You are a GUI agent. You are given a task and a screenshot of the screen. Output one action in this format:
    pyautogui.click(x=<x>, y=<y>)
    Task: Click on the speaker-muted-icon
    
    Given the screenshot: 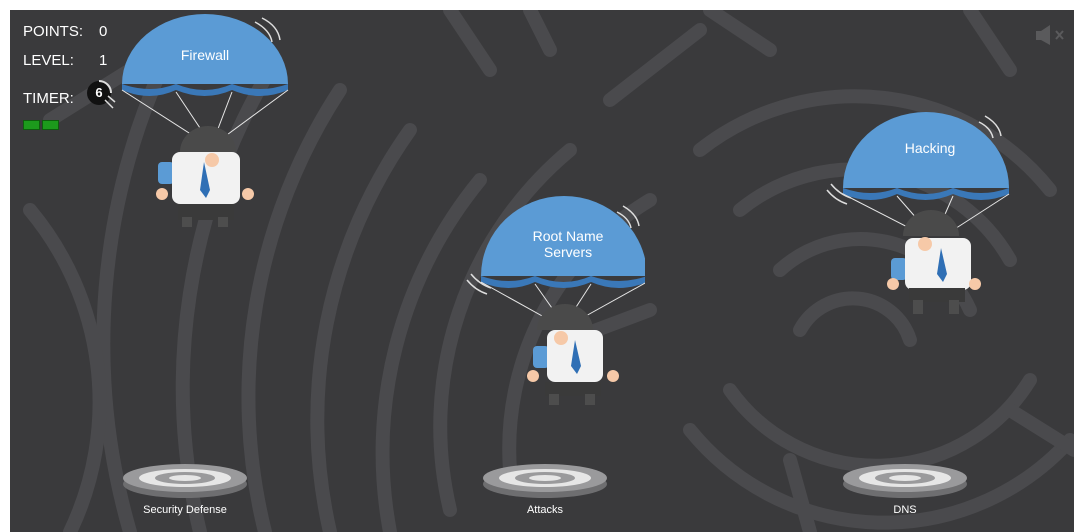 What is the action you would take?
    pyautogui.click(x=1052, y=35)
    